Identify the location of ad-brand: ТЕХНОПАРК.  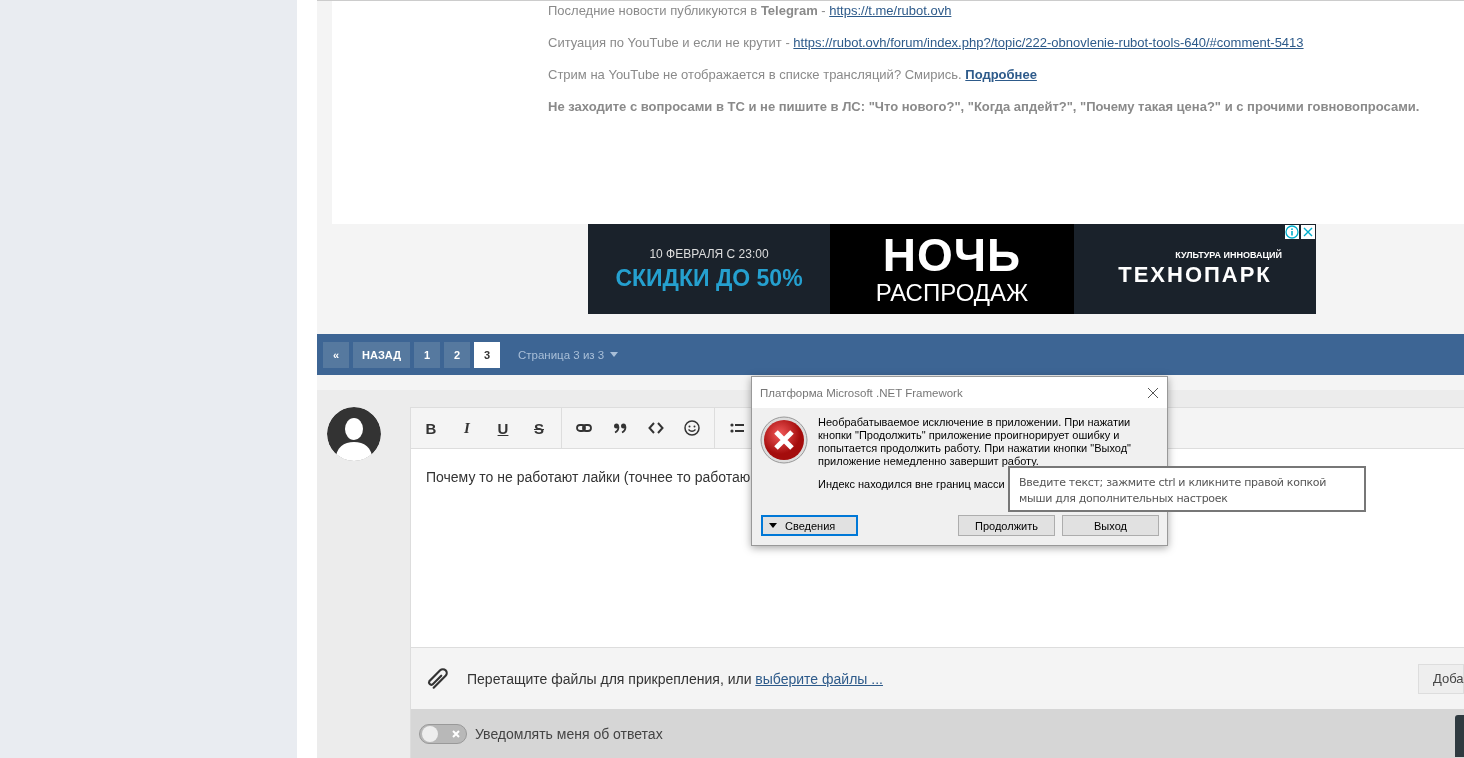
(1195, 275).